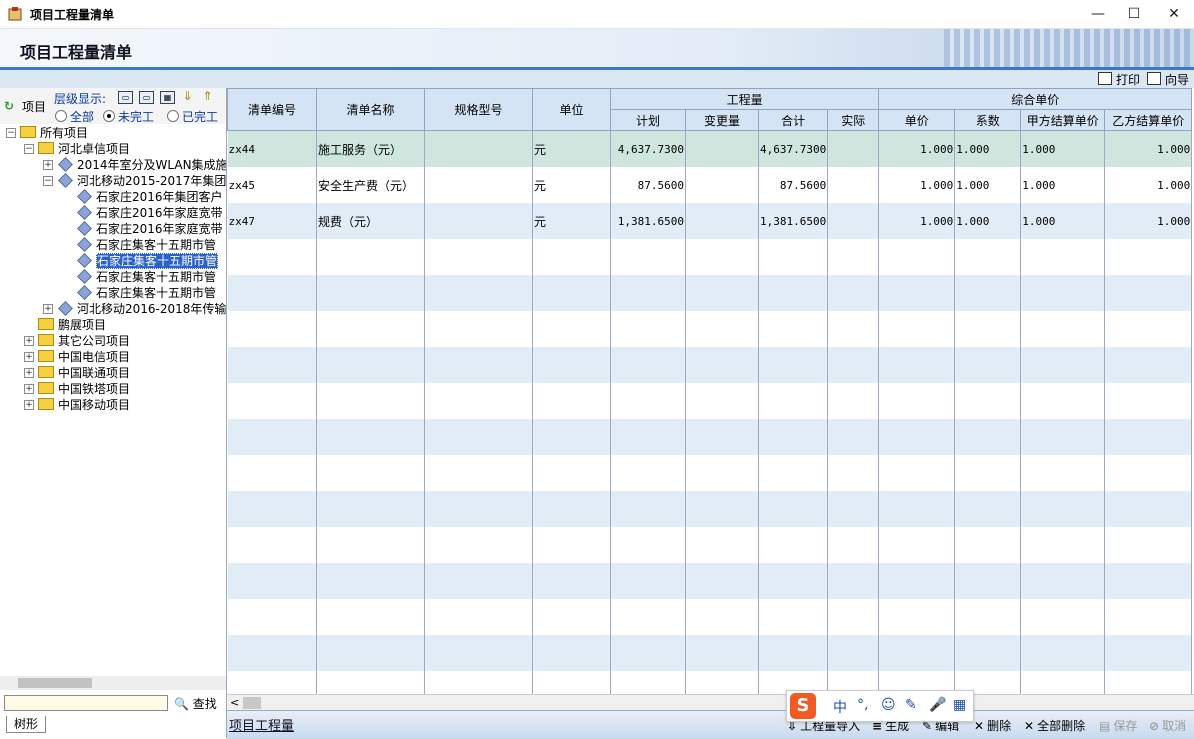 The width and height of the screenshot is (1194, 739). What do you see at coordinates (959, 705) in the screenshot?
I see `toolbox-grid-icon: ▦` at bounding box center [959, 705].